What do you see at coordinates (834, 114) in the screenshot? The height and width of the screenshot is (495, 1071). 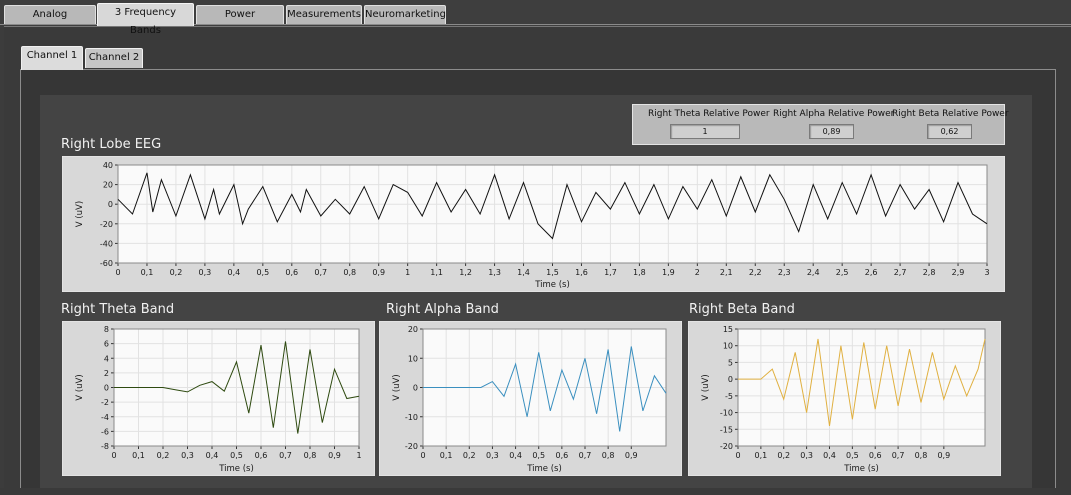 I see `alpha-power-label: Right Alpha Relative Power` at bounding box center [834, 114].